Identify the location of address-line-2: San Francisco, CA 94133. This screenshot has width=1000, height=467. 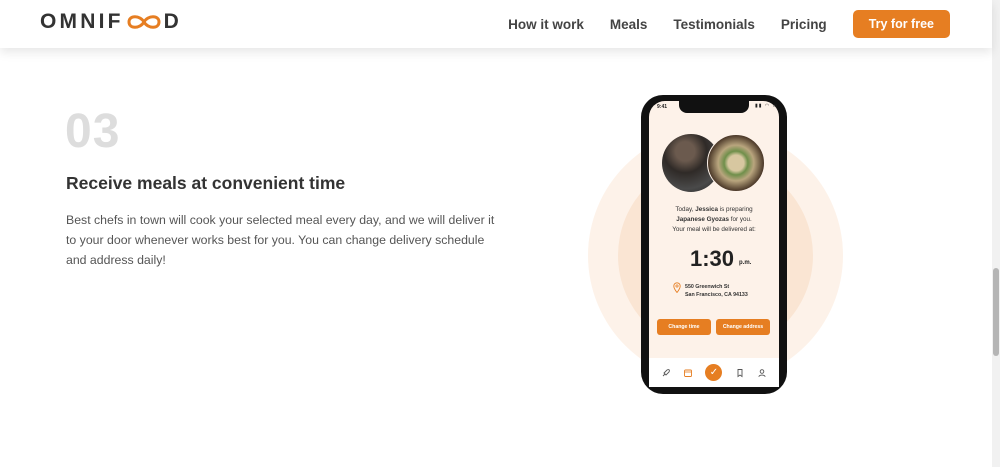
(716, 295).